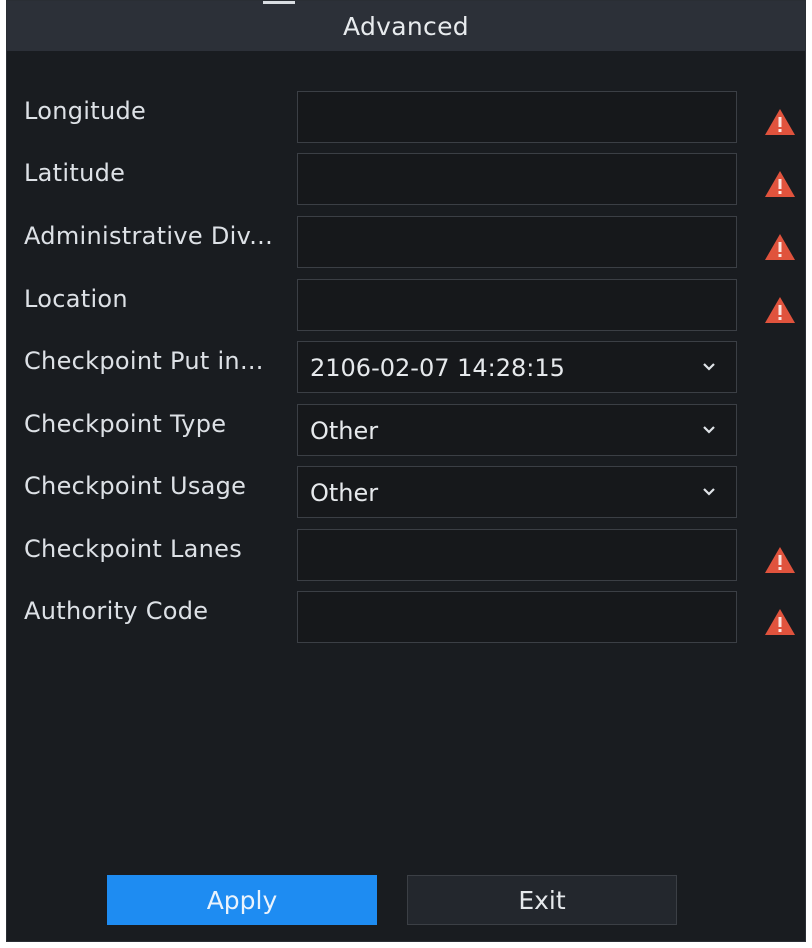 The height and width of the screenshot is (948, 812). I want to click on checkpoint-put-in-select: 2106-02-07 14:28:15, so click(517, 367).